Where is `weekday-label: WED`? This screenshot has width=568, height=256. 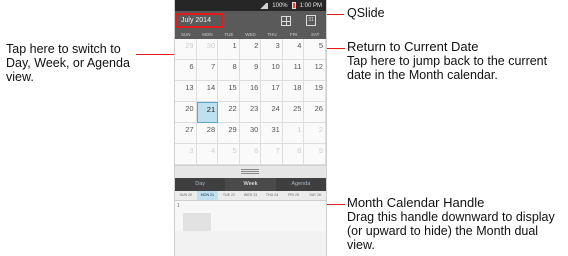 weekday-label: WED is located at coordinates (250, 34).